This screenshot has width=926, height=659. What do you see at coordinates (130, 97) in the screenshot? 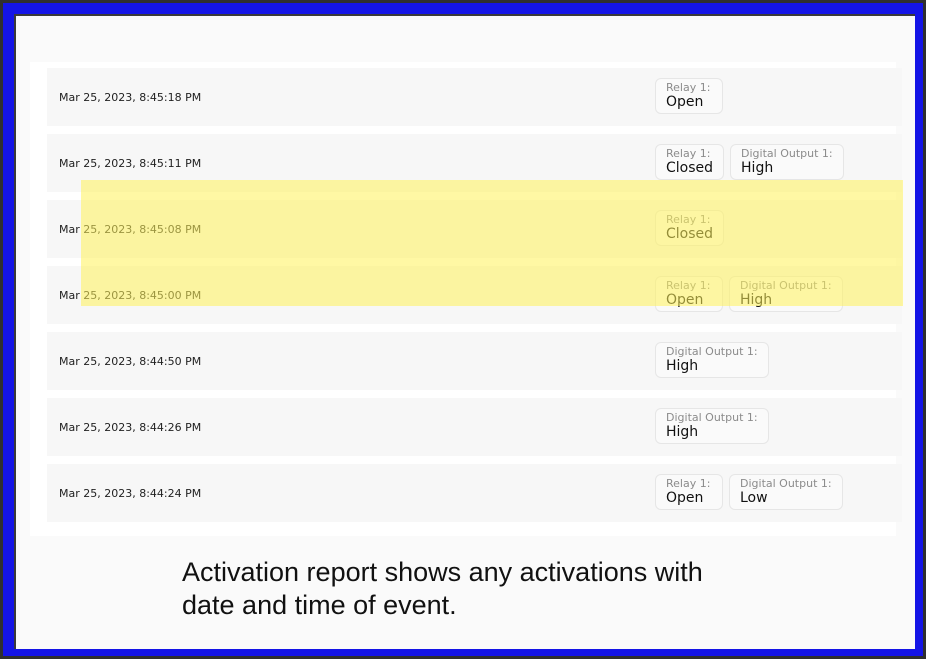
I see `activation-timestamp: Mar 25, 2023, 8:45:18 PM` at bounding box center [130, 97].